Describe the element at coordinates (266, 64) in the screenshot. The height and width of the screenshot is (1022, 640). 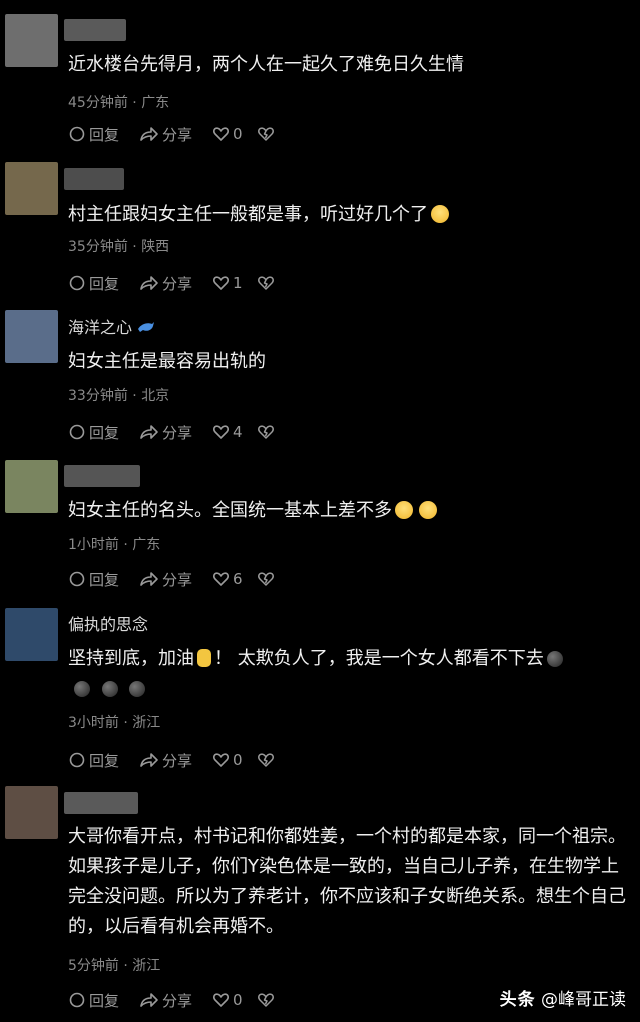
I see `comment-text-content: 近水楼台先得月，两个人在一起久了难免日久生情` at that location.